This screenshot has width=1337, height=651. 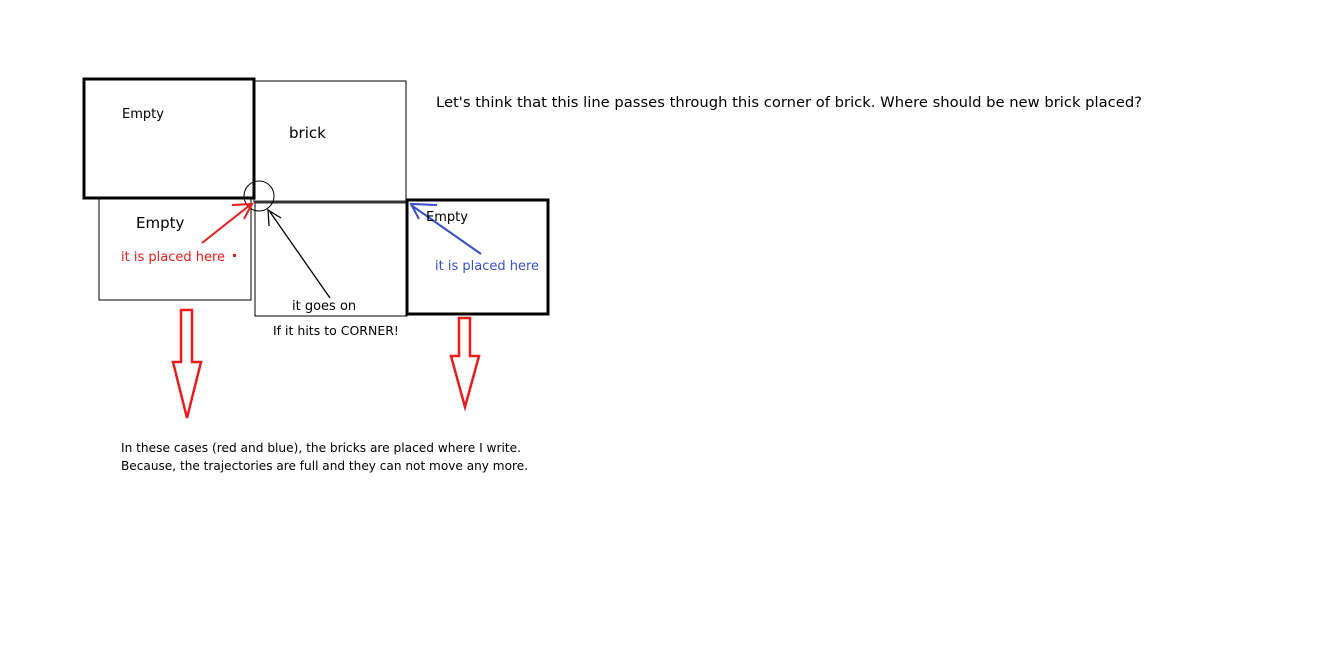 What do you see at coordinates (169, 138) in the screenshot?
I see `top-left-empty-box` at bounding box center [169, 138].